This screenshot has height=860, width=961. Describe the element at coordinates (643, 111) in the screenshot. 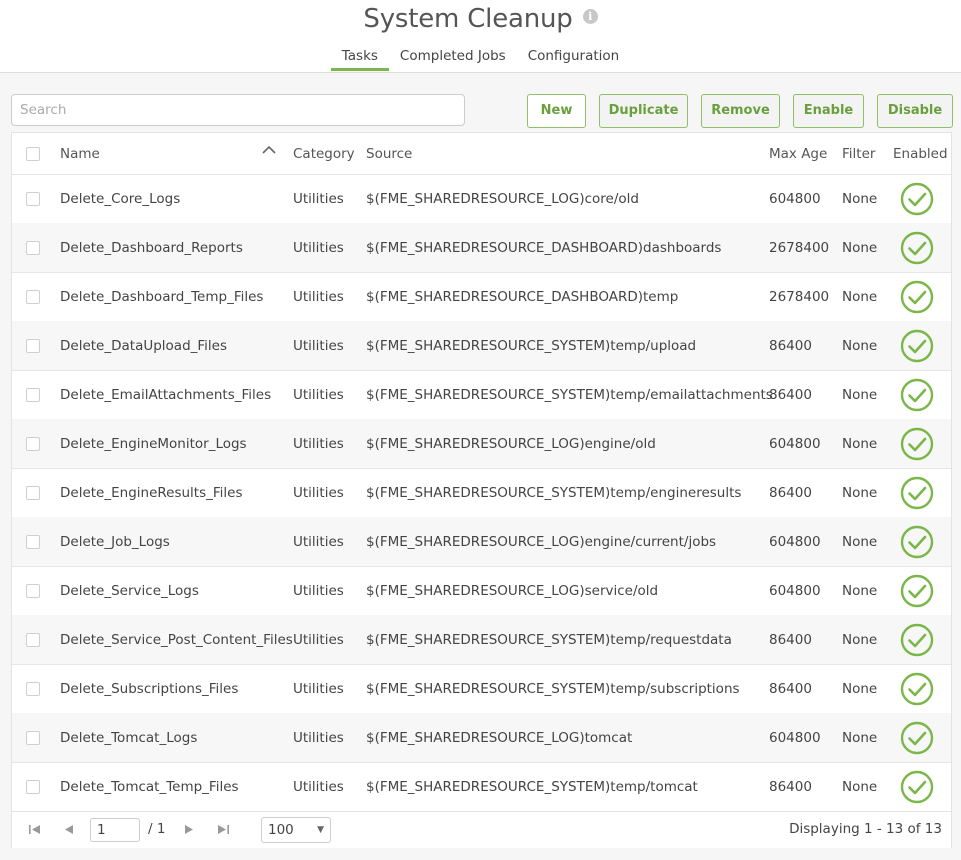

I see `duplicate-button: Duplicate` at that location.